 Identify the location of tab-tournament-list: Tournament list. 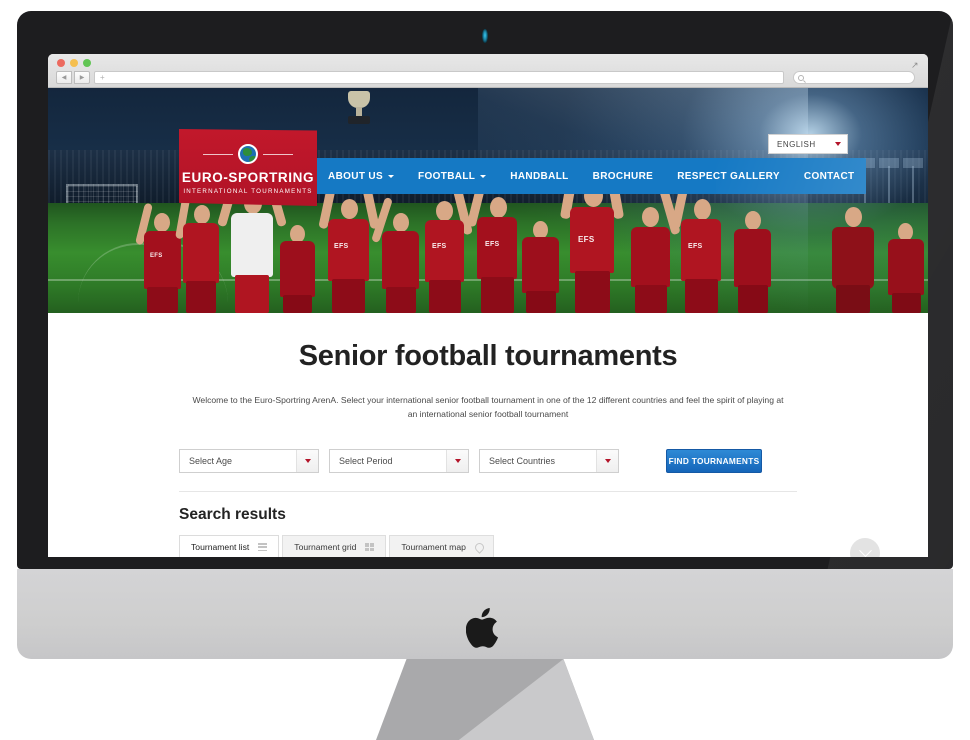
(229, 546).